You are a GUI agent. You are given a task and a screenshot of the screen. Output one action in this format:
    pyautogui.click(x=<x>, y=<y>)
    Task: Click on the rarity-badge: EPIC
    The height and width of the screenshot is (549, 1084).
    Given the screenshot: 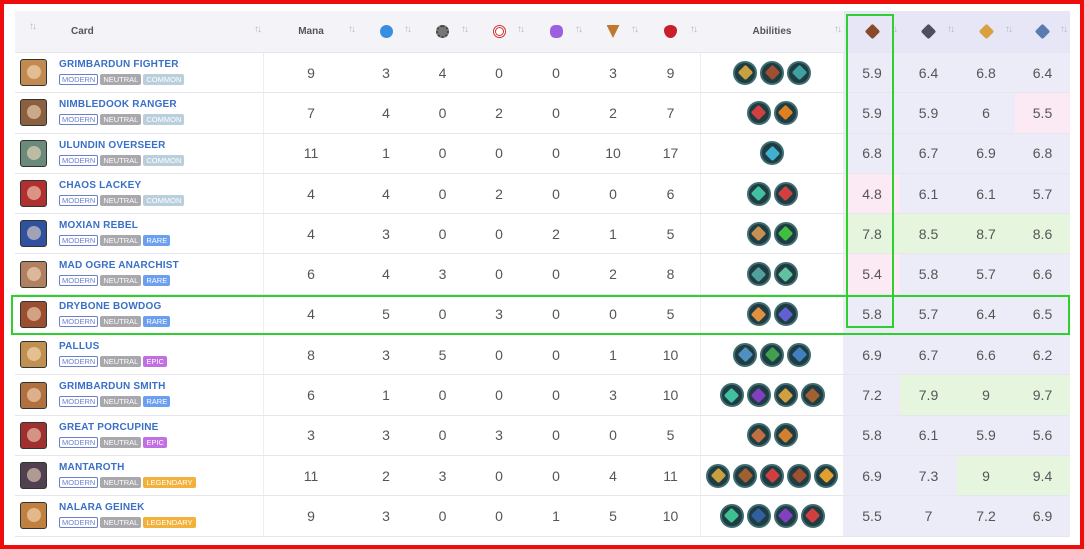 What is the action you would take?
    pyautogui.click(x=155, y=442)
    